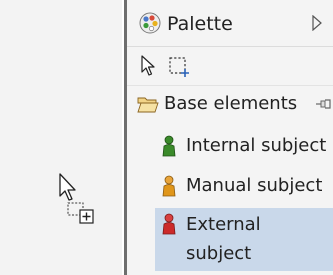 Image resolution: width=333 pixels, height=275 pixels. I want to click on palette-toolbar, so click(230, 66).